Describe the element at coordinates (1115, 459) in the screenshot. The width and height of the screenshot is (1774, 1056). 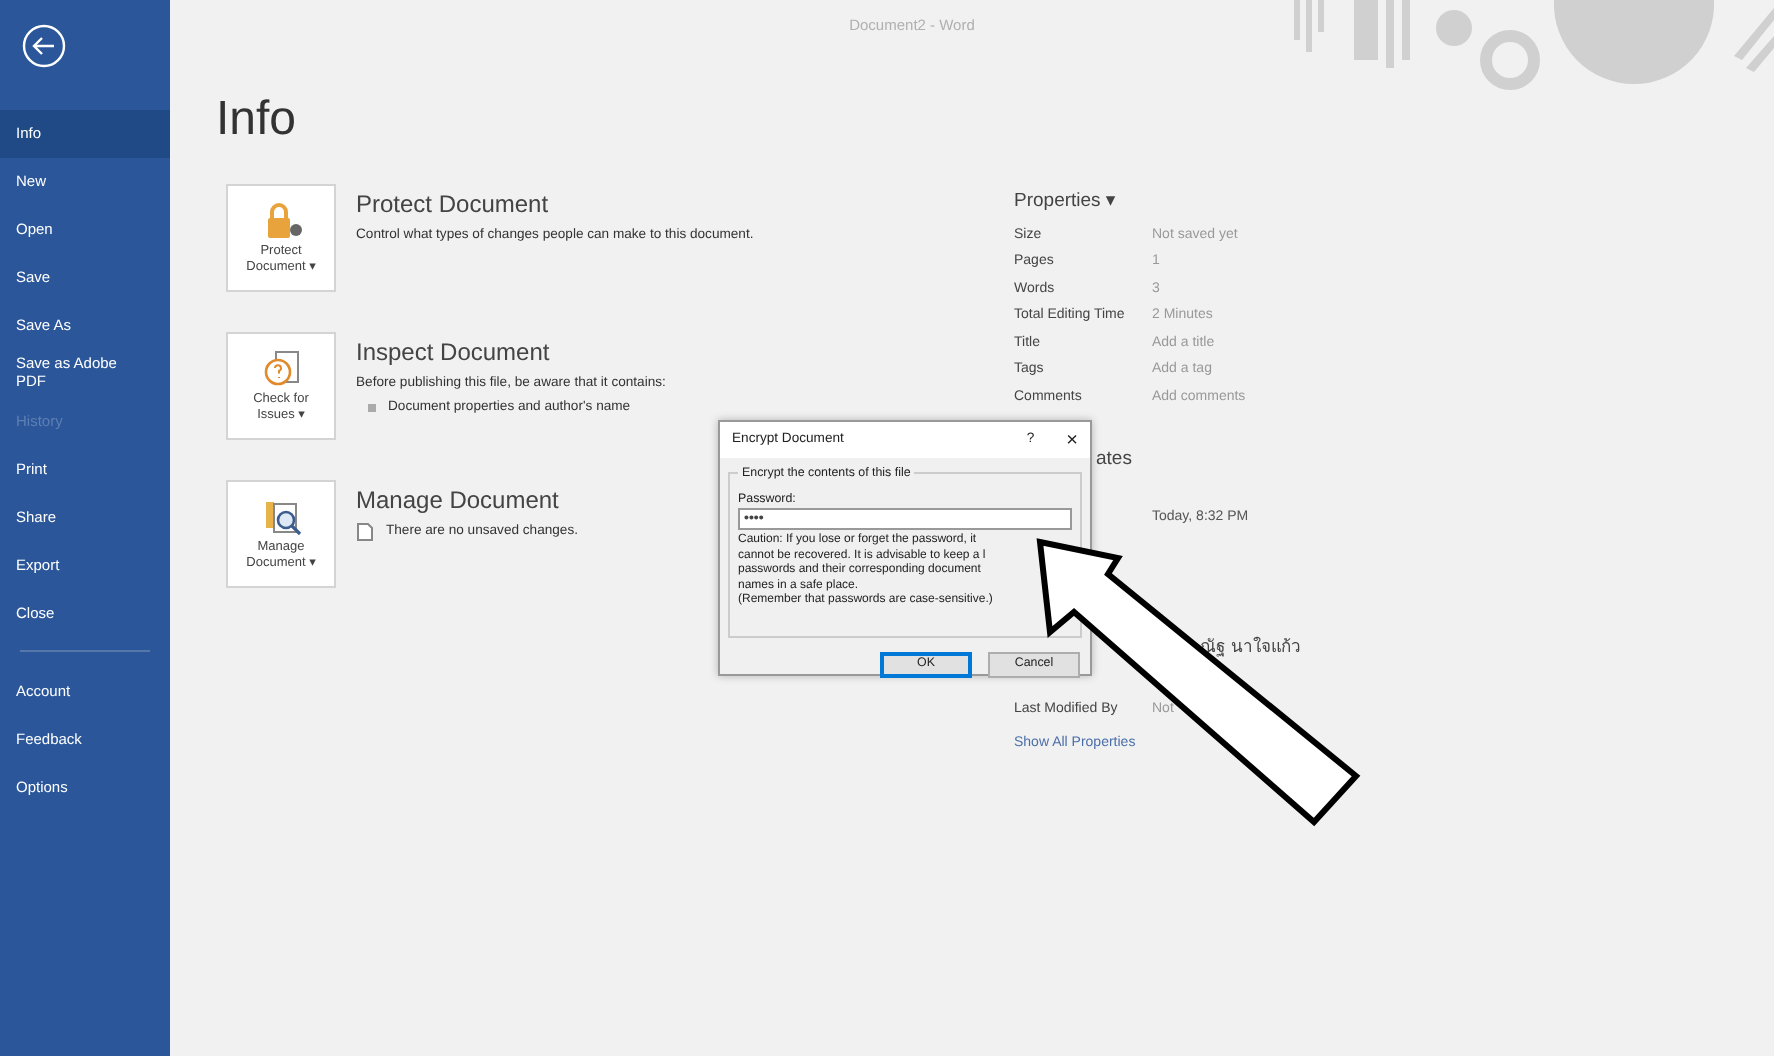
I see `section-header: ates` at that location.